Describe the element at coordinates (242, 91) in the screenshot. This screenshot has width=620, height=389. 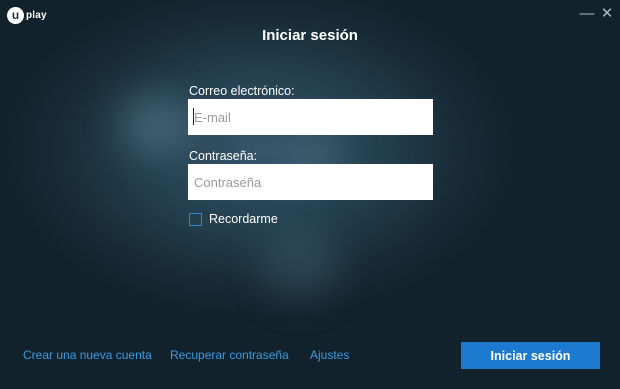
I see `email-label: Correo electrónico:` at that location.